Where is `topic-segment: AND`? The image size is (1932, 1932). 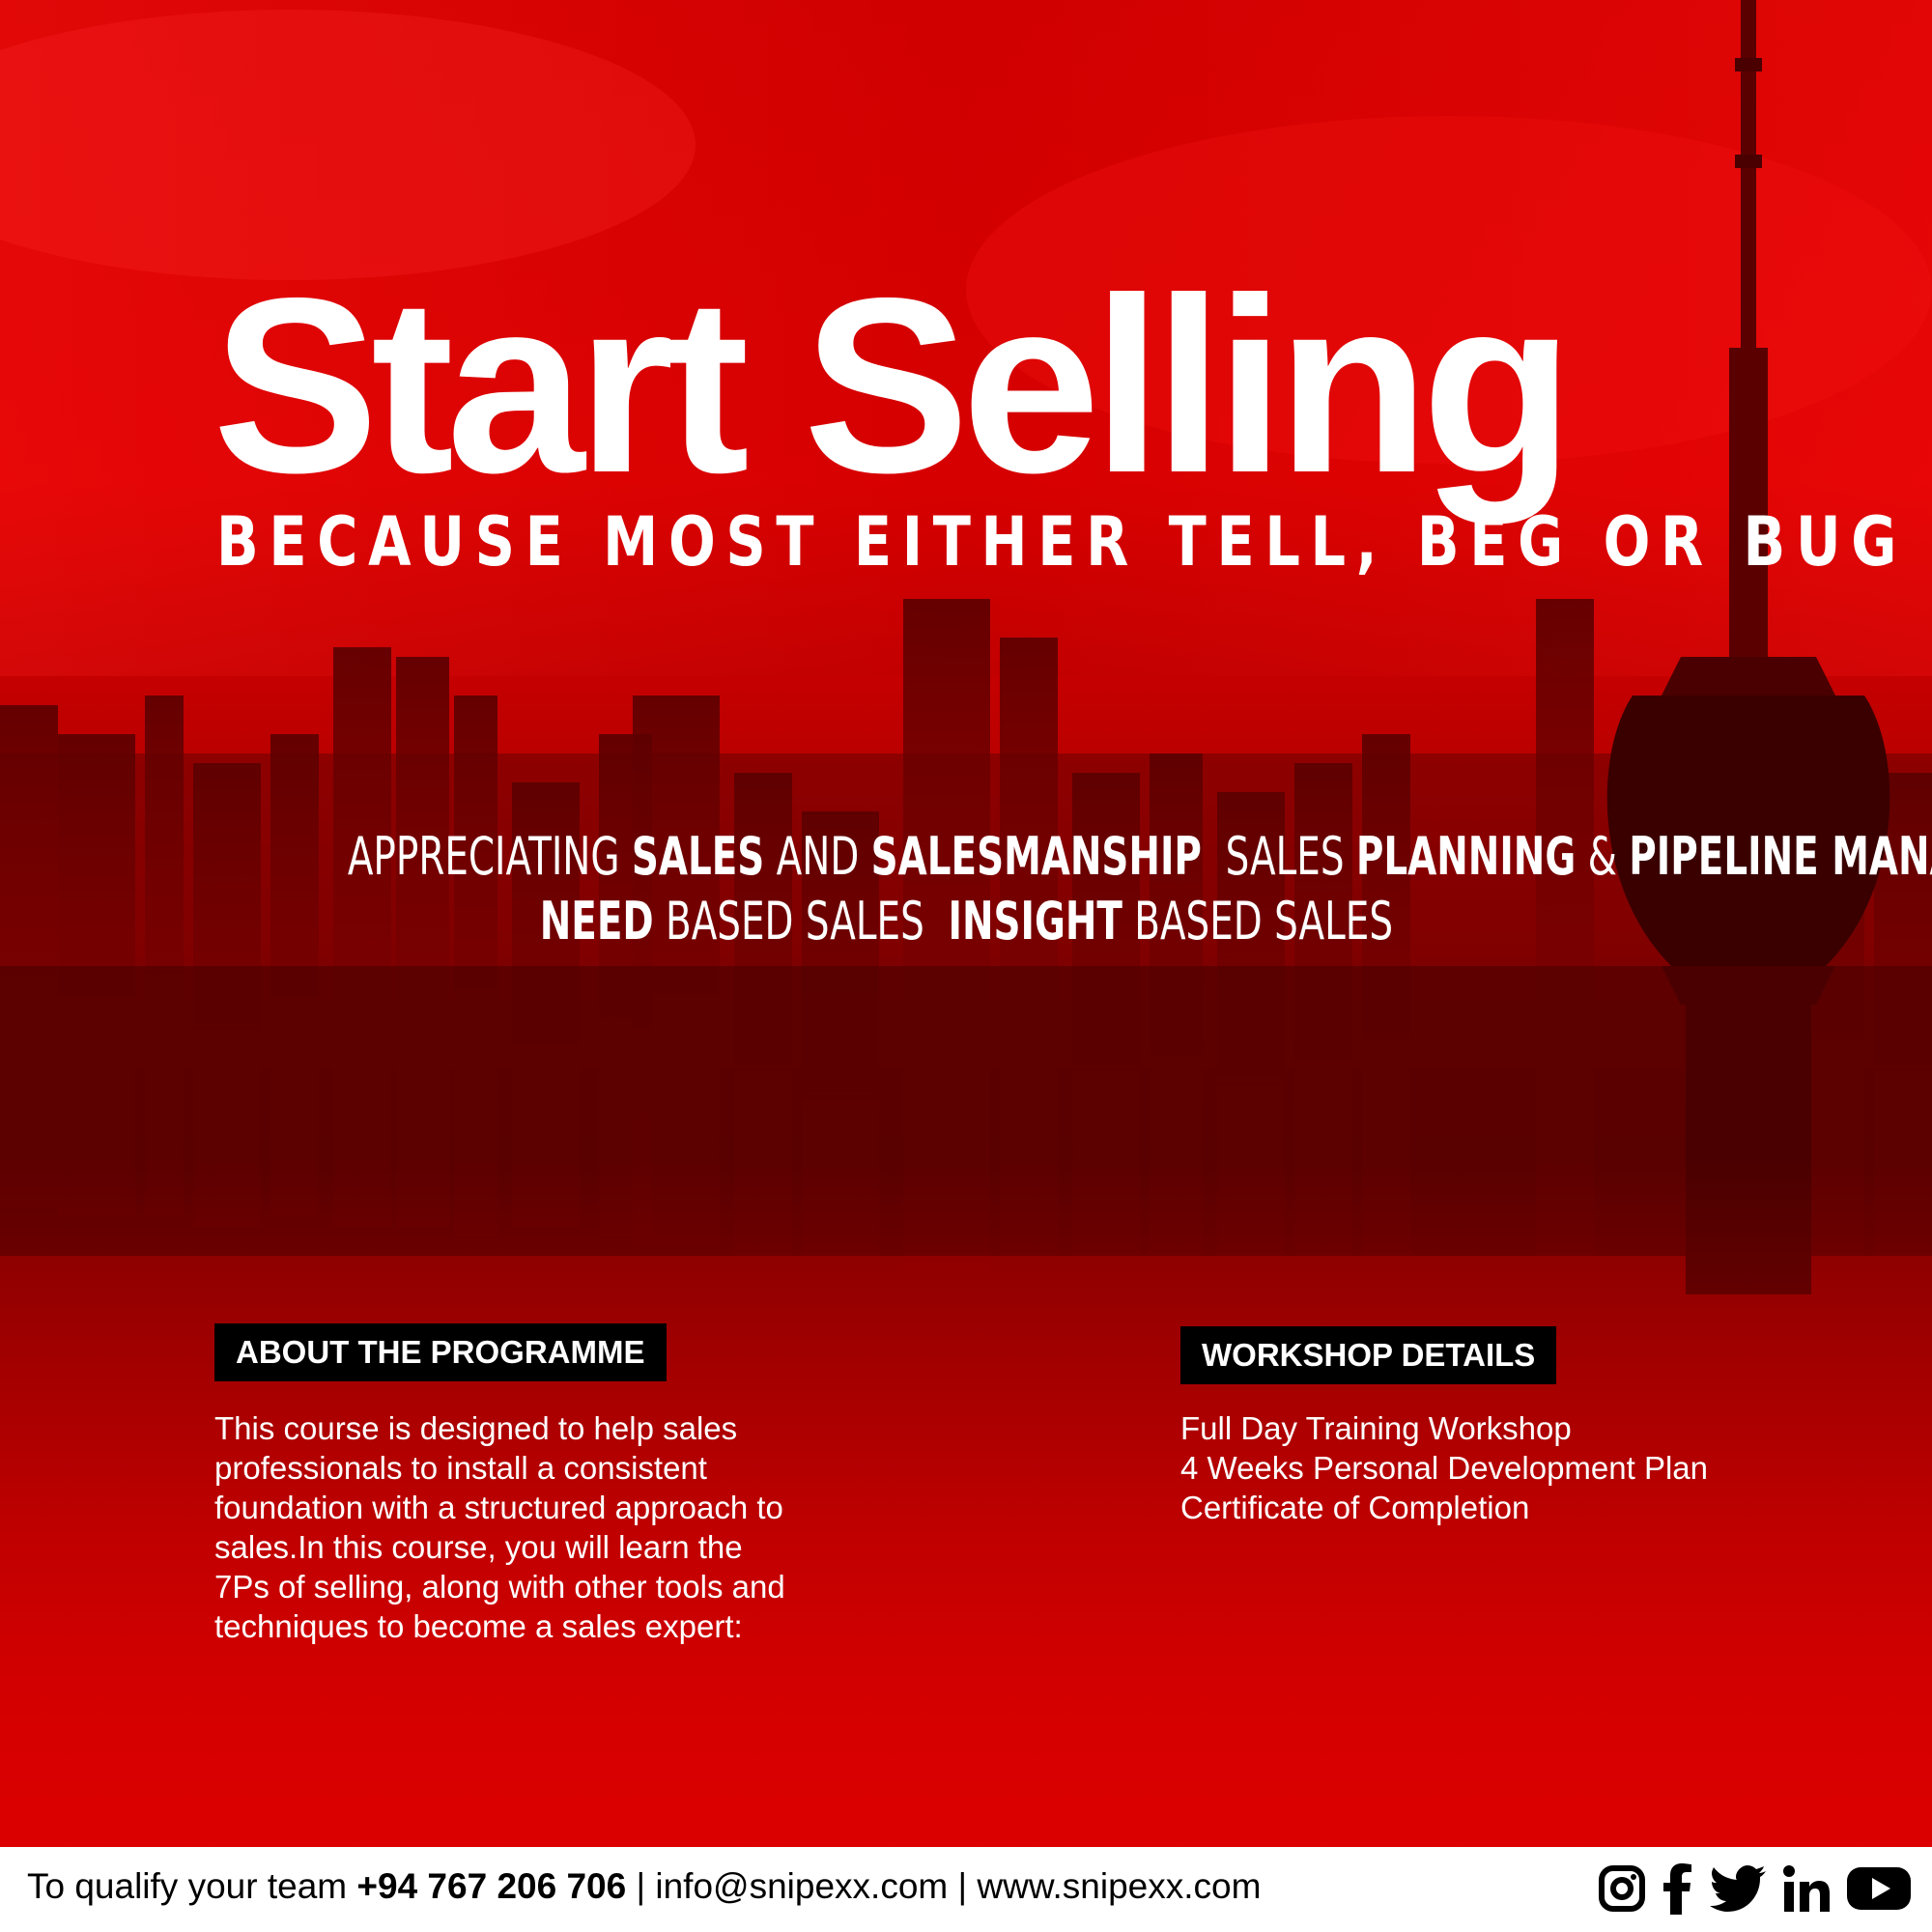
topic-segment: AND is located at coordinates (817, 856).